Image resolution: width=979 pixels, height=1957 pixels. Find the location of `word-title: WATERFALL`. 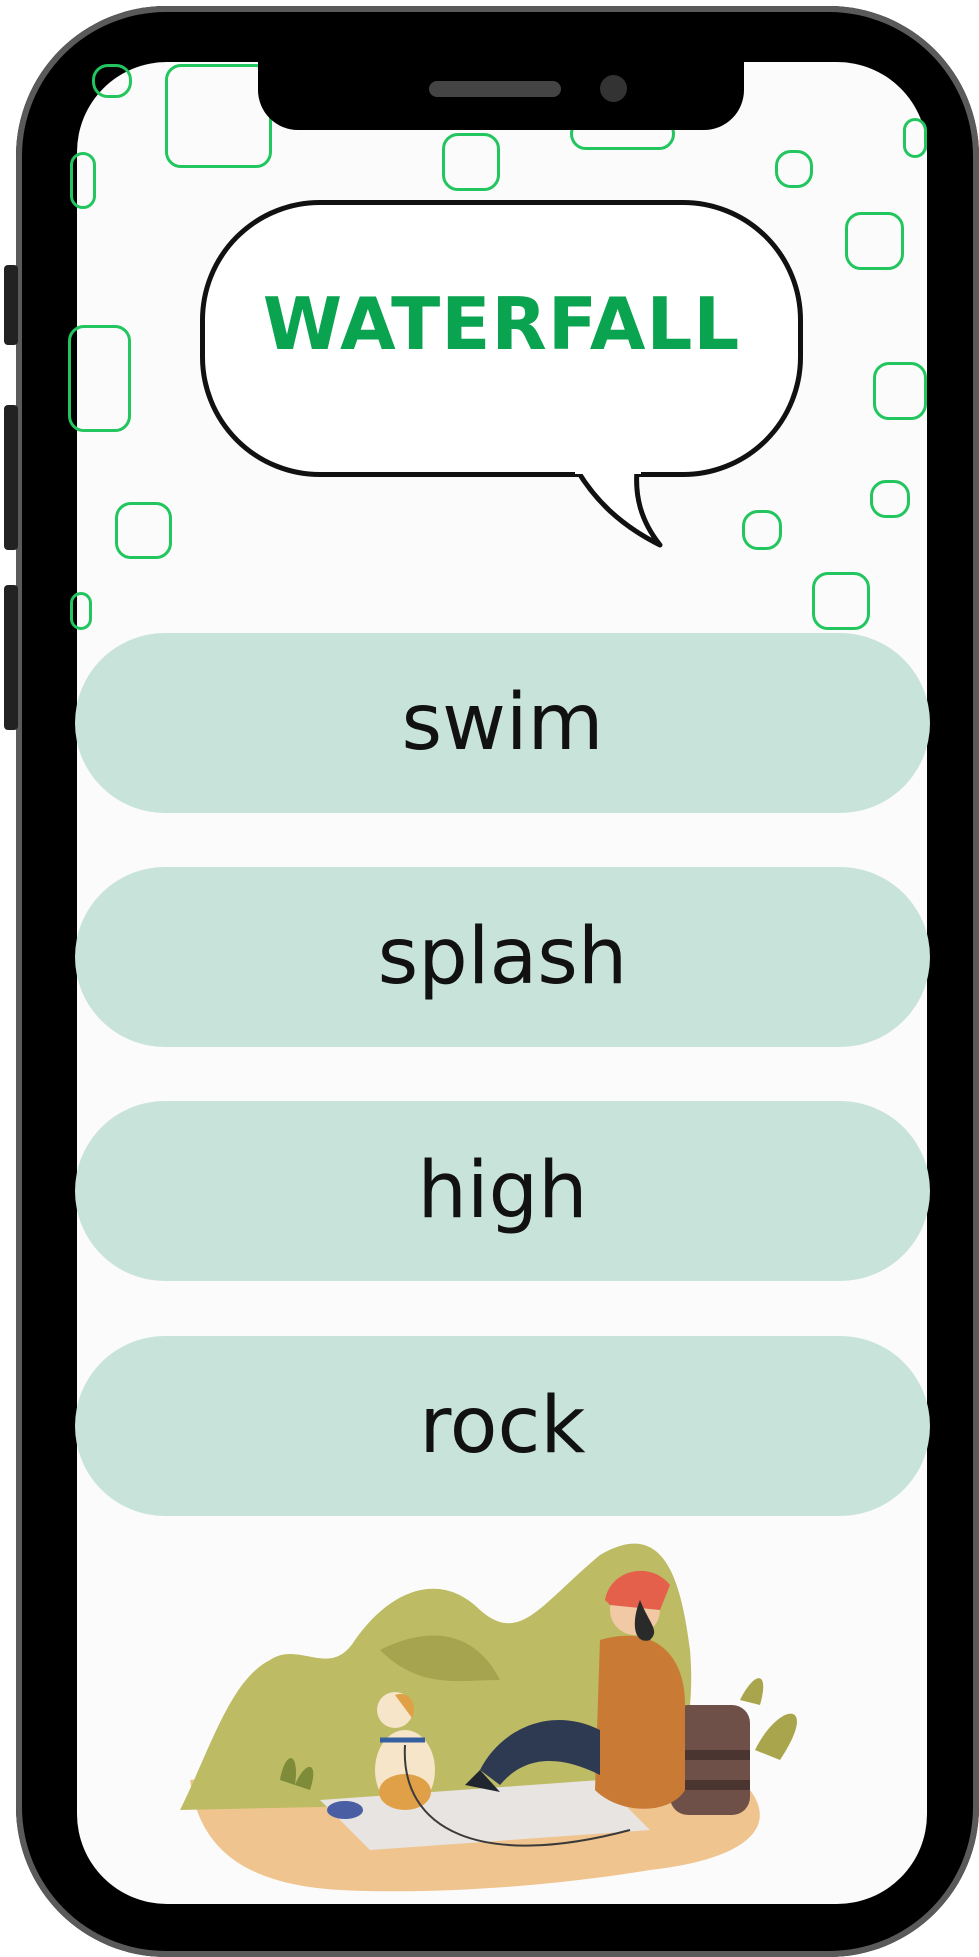

word-title: WATERFALL is located at coordinates (501, 324).